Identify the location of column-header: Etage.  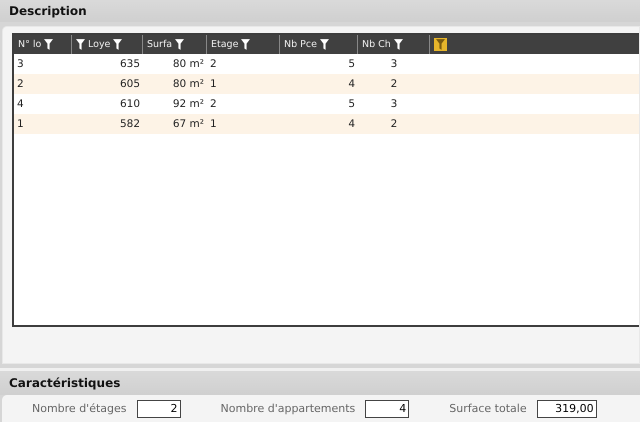
(224, 44).